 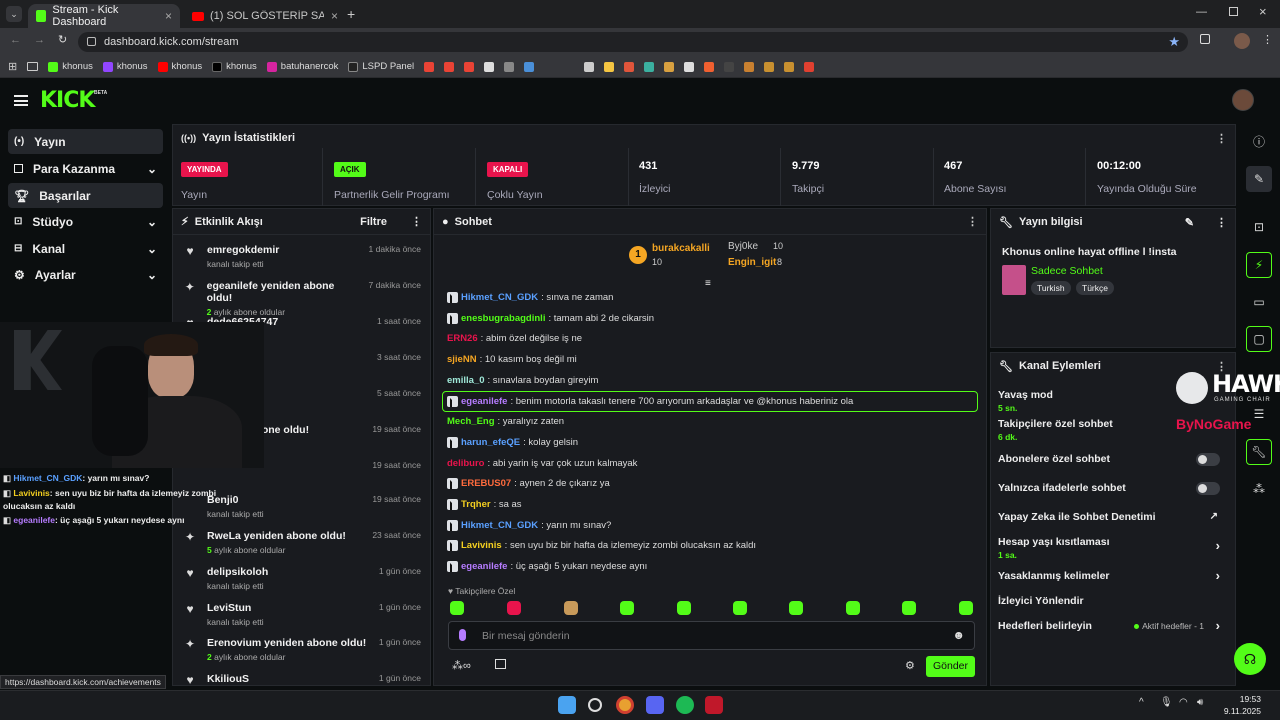 I want to click on chat-username: Mech_Eng, so click(x=471, y=421).